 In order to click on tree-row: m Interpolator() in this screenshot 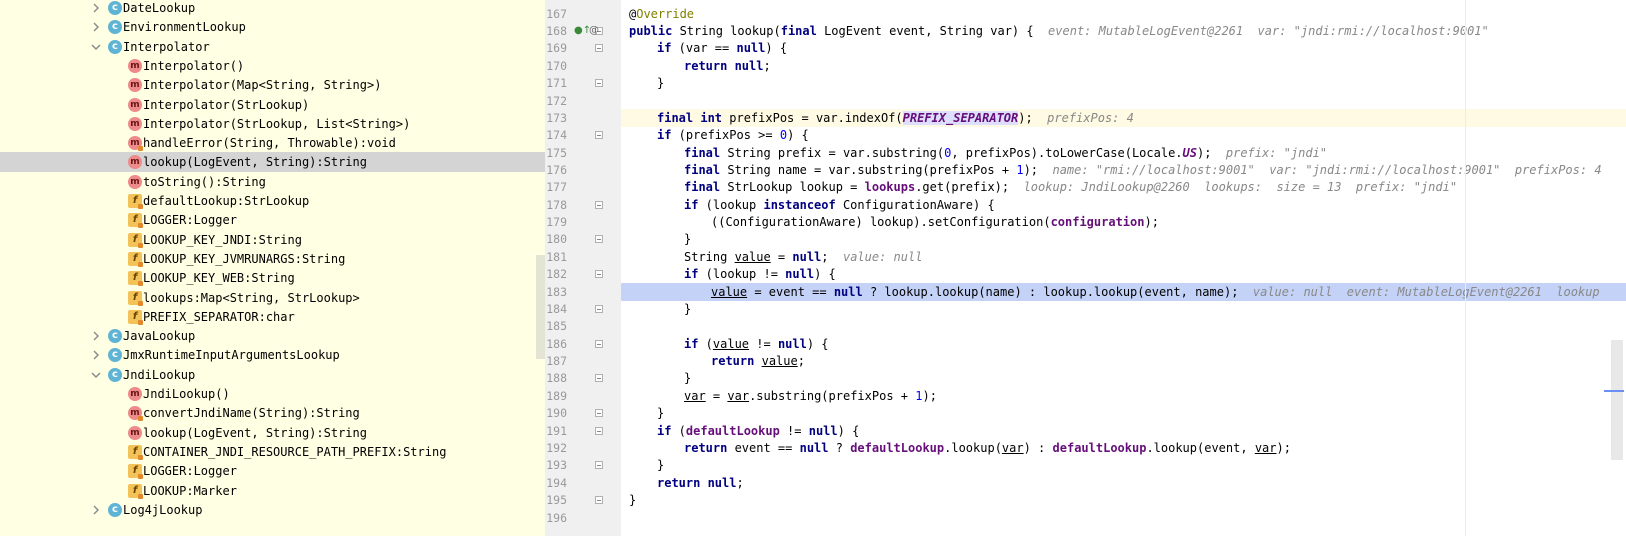, I will do `click(272, 66)`.